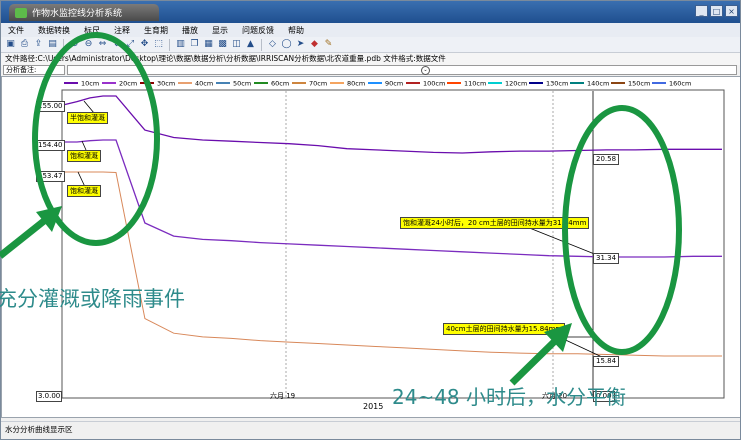 This screenshot has height=440, width=741. Describe the element at coordinates (128, 84) in the screenshot. I see `legend-label-20cm: 20cm` at that location.